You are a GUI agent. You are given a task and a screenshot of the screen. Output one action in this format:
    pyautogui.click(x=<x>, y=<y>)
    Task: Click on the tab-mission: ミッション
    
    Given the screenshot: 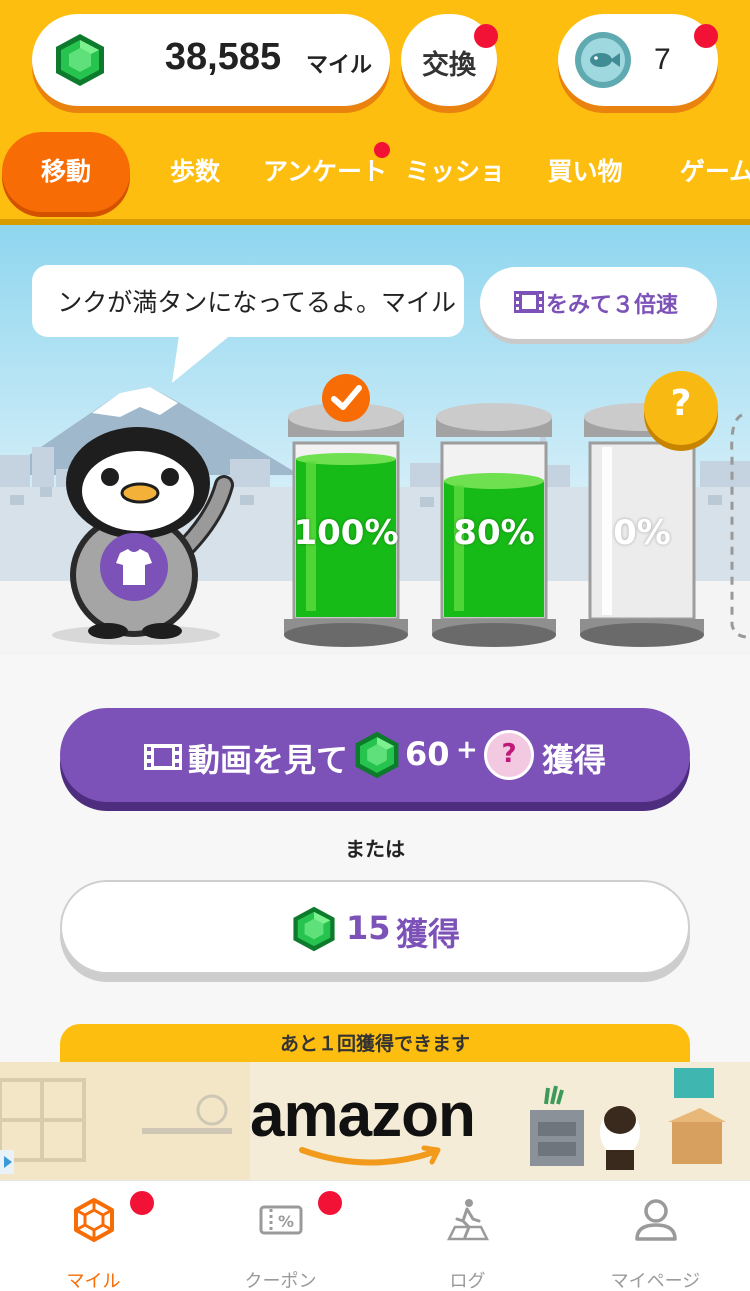 What is the action you would take?
    pyautogui.click(x=455, y=199)
    